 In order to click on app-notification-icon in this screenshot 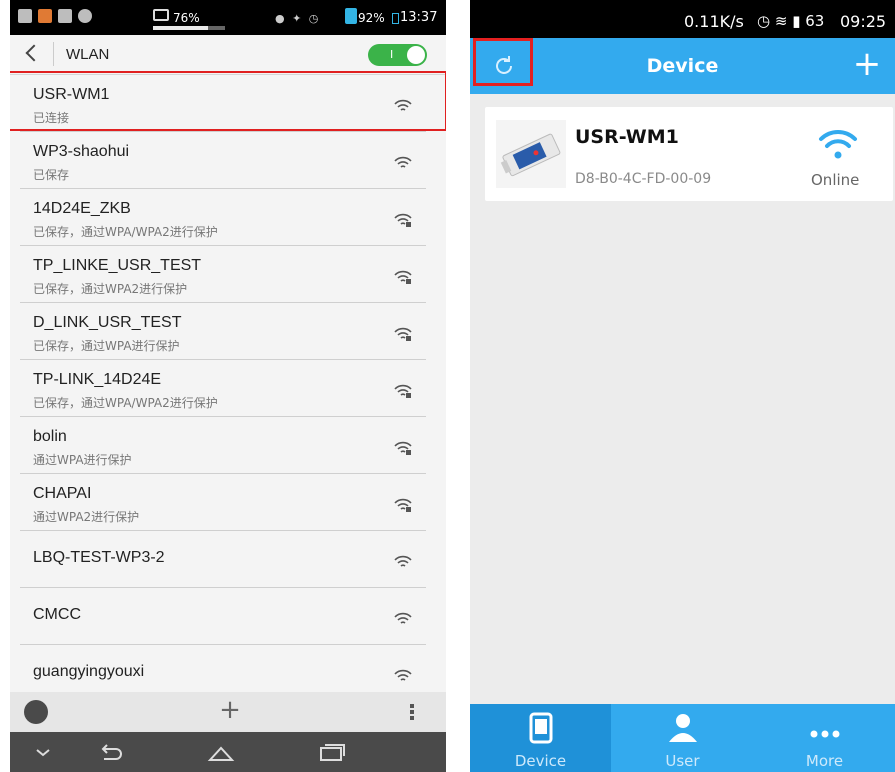, I will do `click(85, 16)`.